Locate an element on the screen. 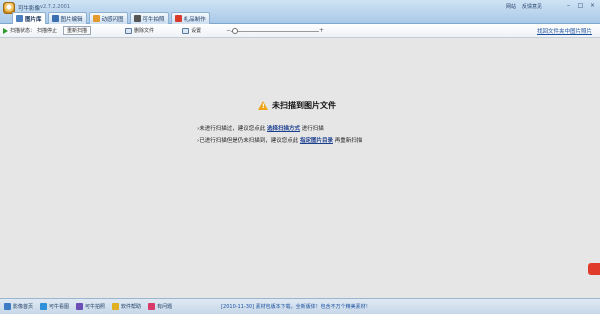 Image resolution: width=600 pixels, height=314 pixels. scan-status: 扫描状态： 扫描停止 is located at coordinates (30, 30).